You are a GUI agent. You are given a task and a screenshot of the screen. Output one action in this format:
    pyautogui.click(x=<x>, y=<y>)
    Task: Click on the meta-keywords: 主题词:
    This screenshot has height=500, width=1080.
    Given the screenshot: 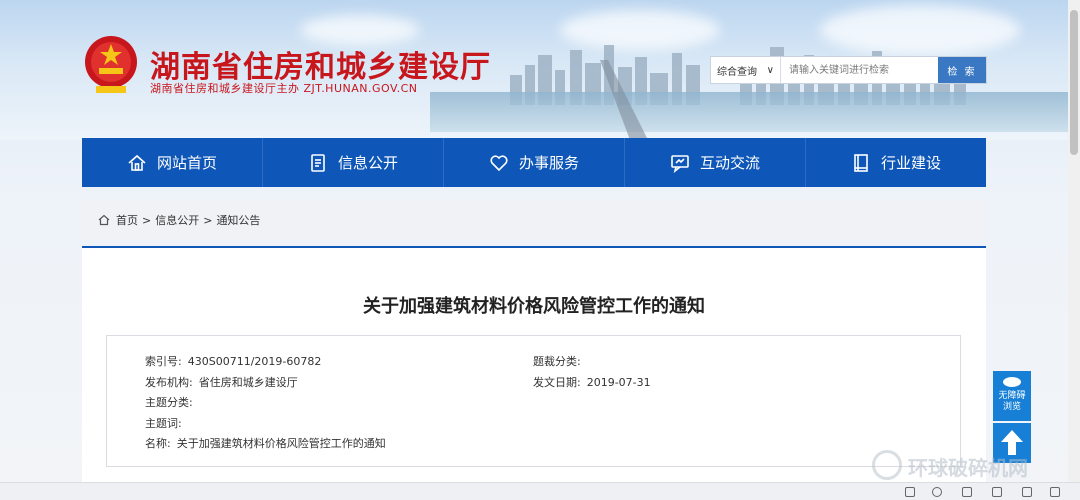 What is the action you would take?
    pyautogui.click(x=166, y=423)
    